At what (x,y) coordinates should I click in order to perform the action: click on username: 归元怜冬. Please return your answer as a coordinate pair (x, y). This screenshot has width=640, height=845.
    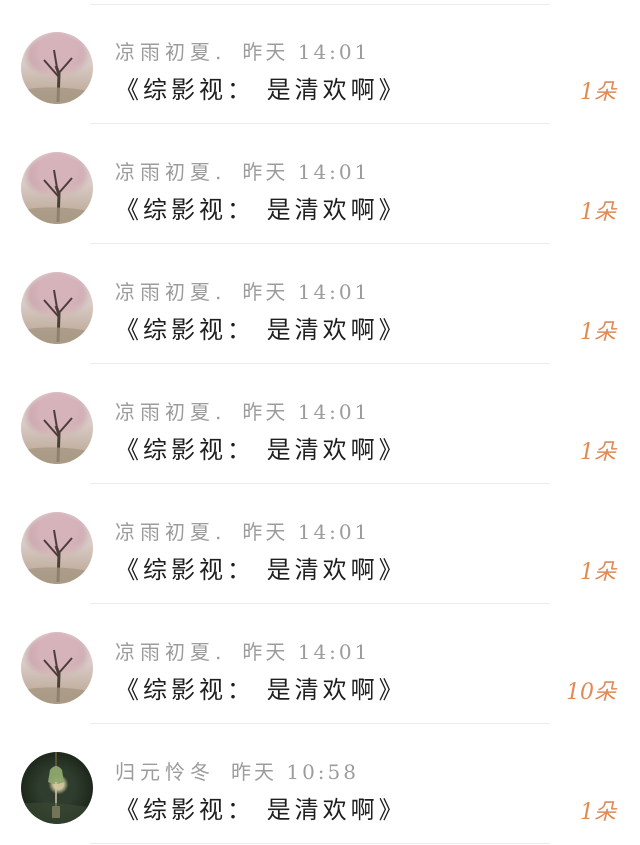
    Looking at the image, I should click on (165, 770).